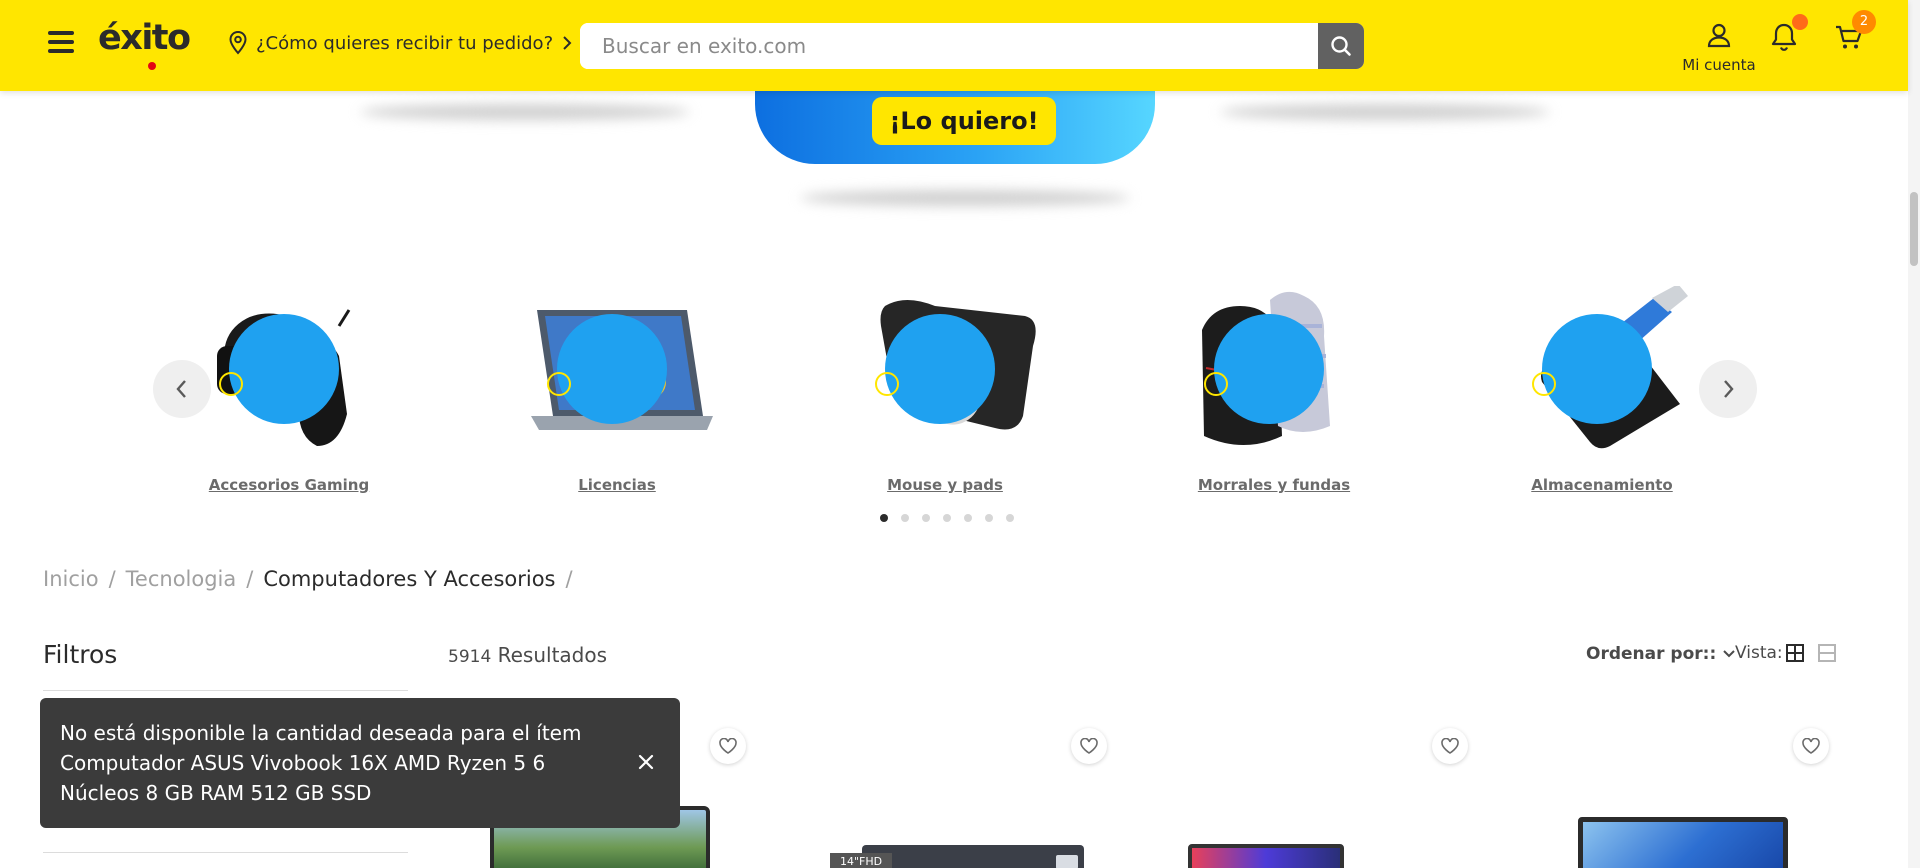 This screenshot has height=868, width=1920. What do you see at coordinates (289, 485) in the screenshot?
I see `category-label: Accesorios Gaming` at bounding box center [289, 485].